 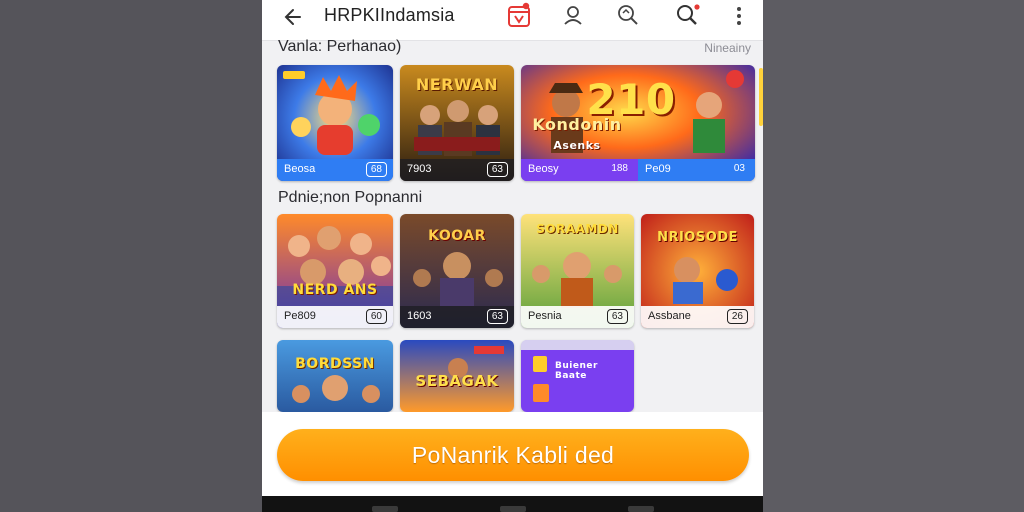 I want to click on game-card: NRIOSODE Assbane 26, so click(x=697, y=271).